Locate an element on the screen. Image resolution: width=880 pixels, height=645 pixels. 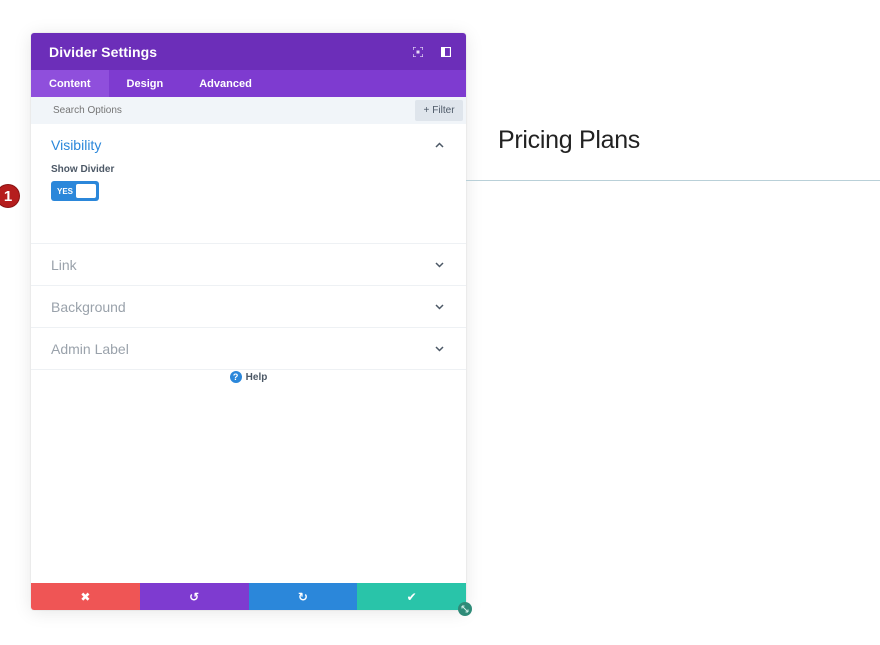
plus-icon: + is located at coordinates (426, 110).